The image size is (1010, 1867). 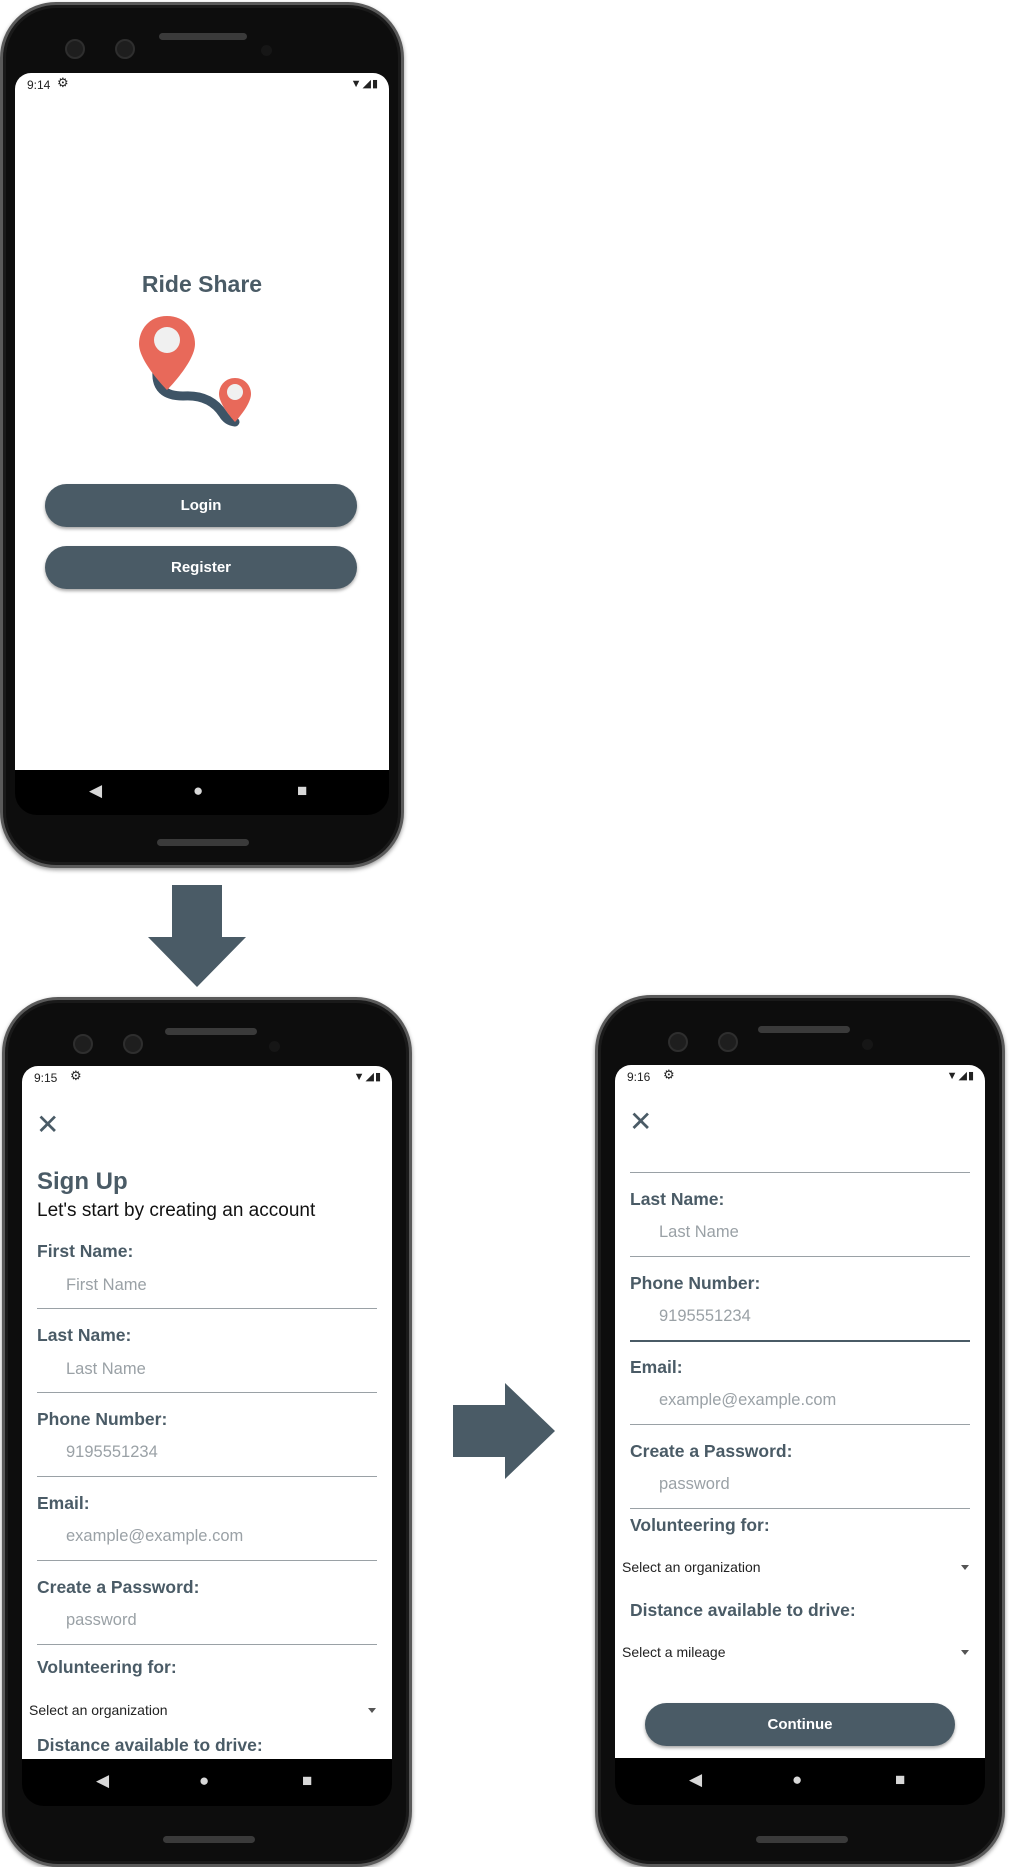 What do you see at coordinates (202, 284) in the screenshot?
I see `app-title: Ride Share` at bounding box center [202, 284].